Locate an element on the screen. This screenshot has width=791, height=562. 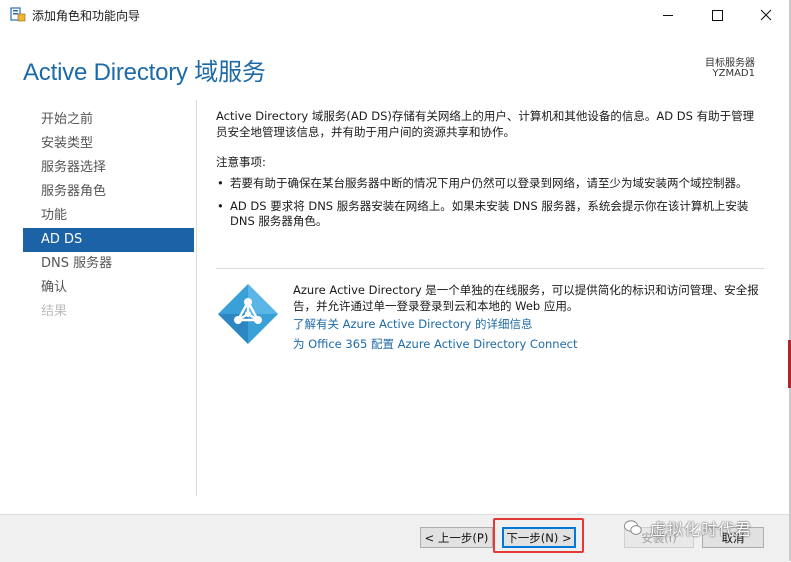
minimize-icon is located at coordinates (668, 15).